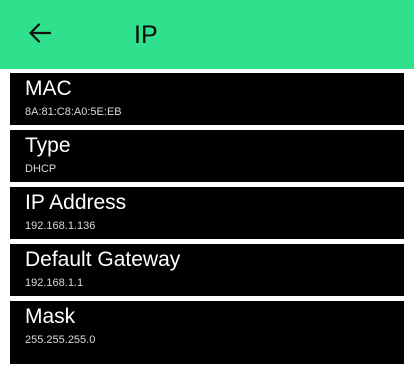  I want to click on back-button, so click(40, 35).